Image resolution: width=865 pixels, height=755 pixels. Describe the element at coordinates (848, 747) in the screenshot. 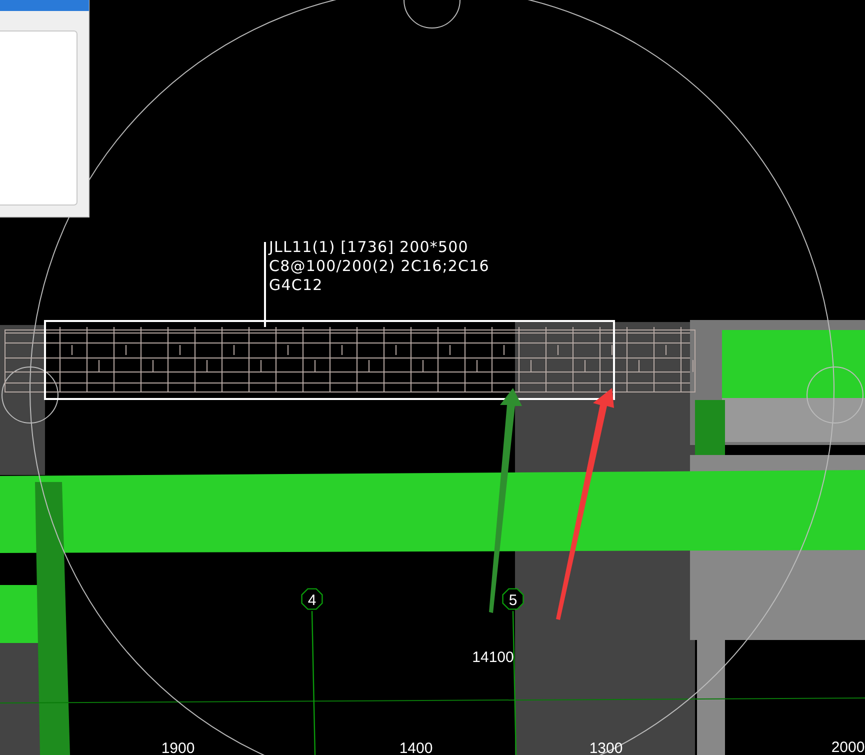

I see `dimension-text: 2000` at that location.